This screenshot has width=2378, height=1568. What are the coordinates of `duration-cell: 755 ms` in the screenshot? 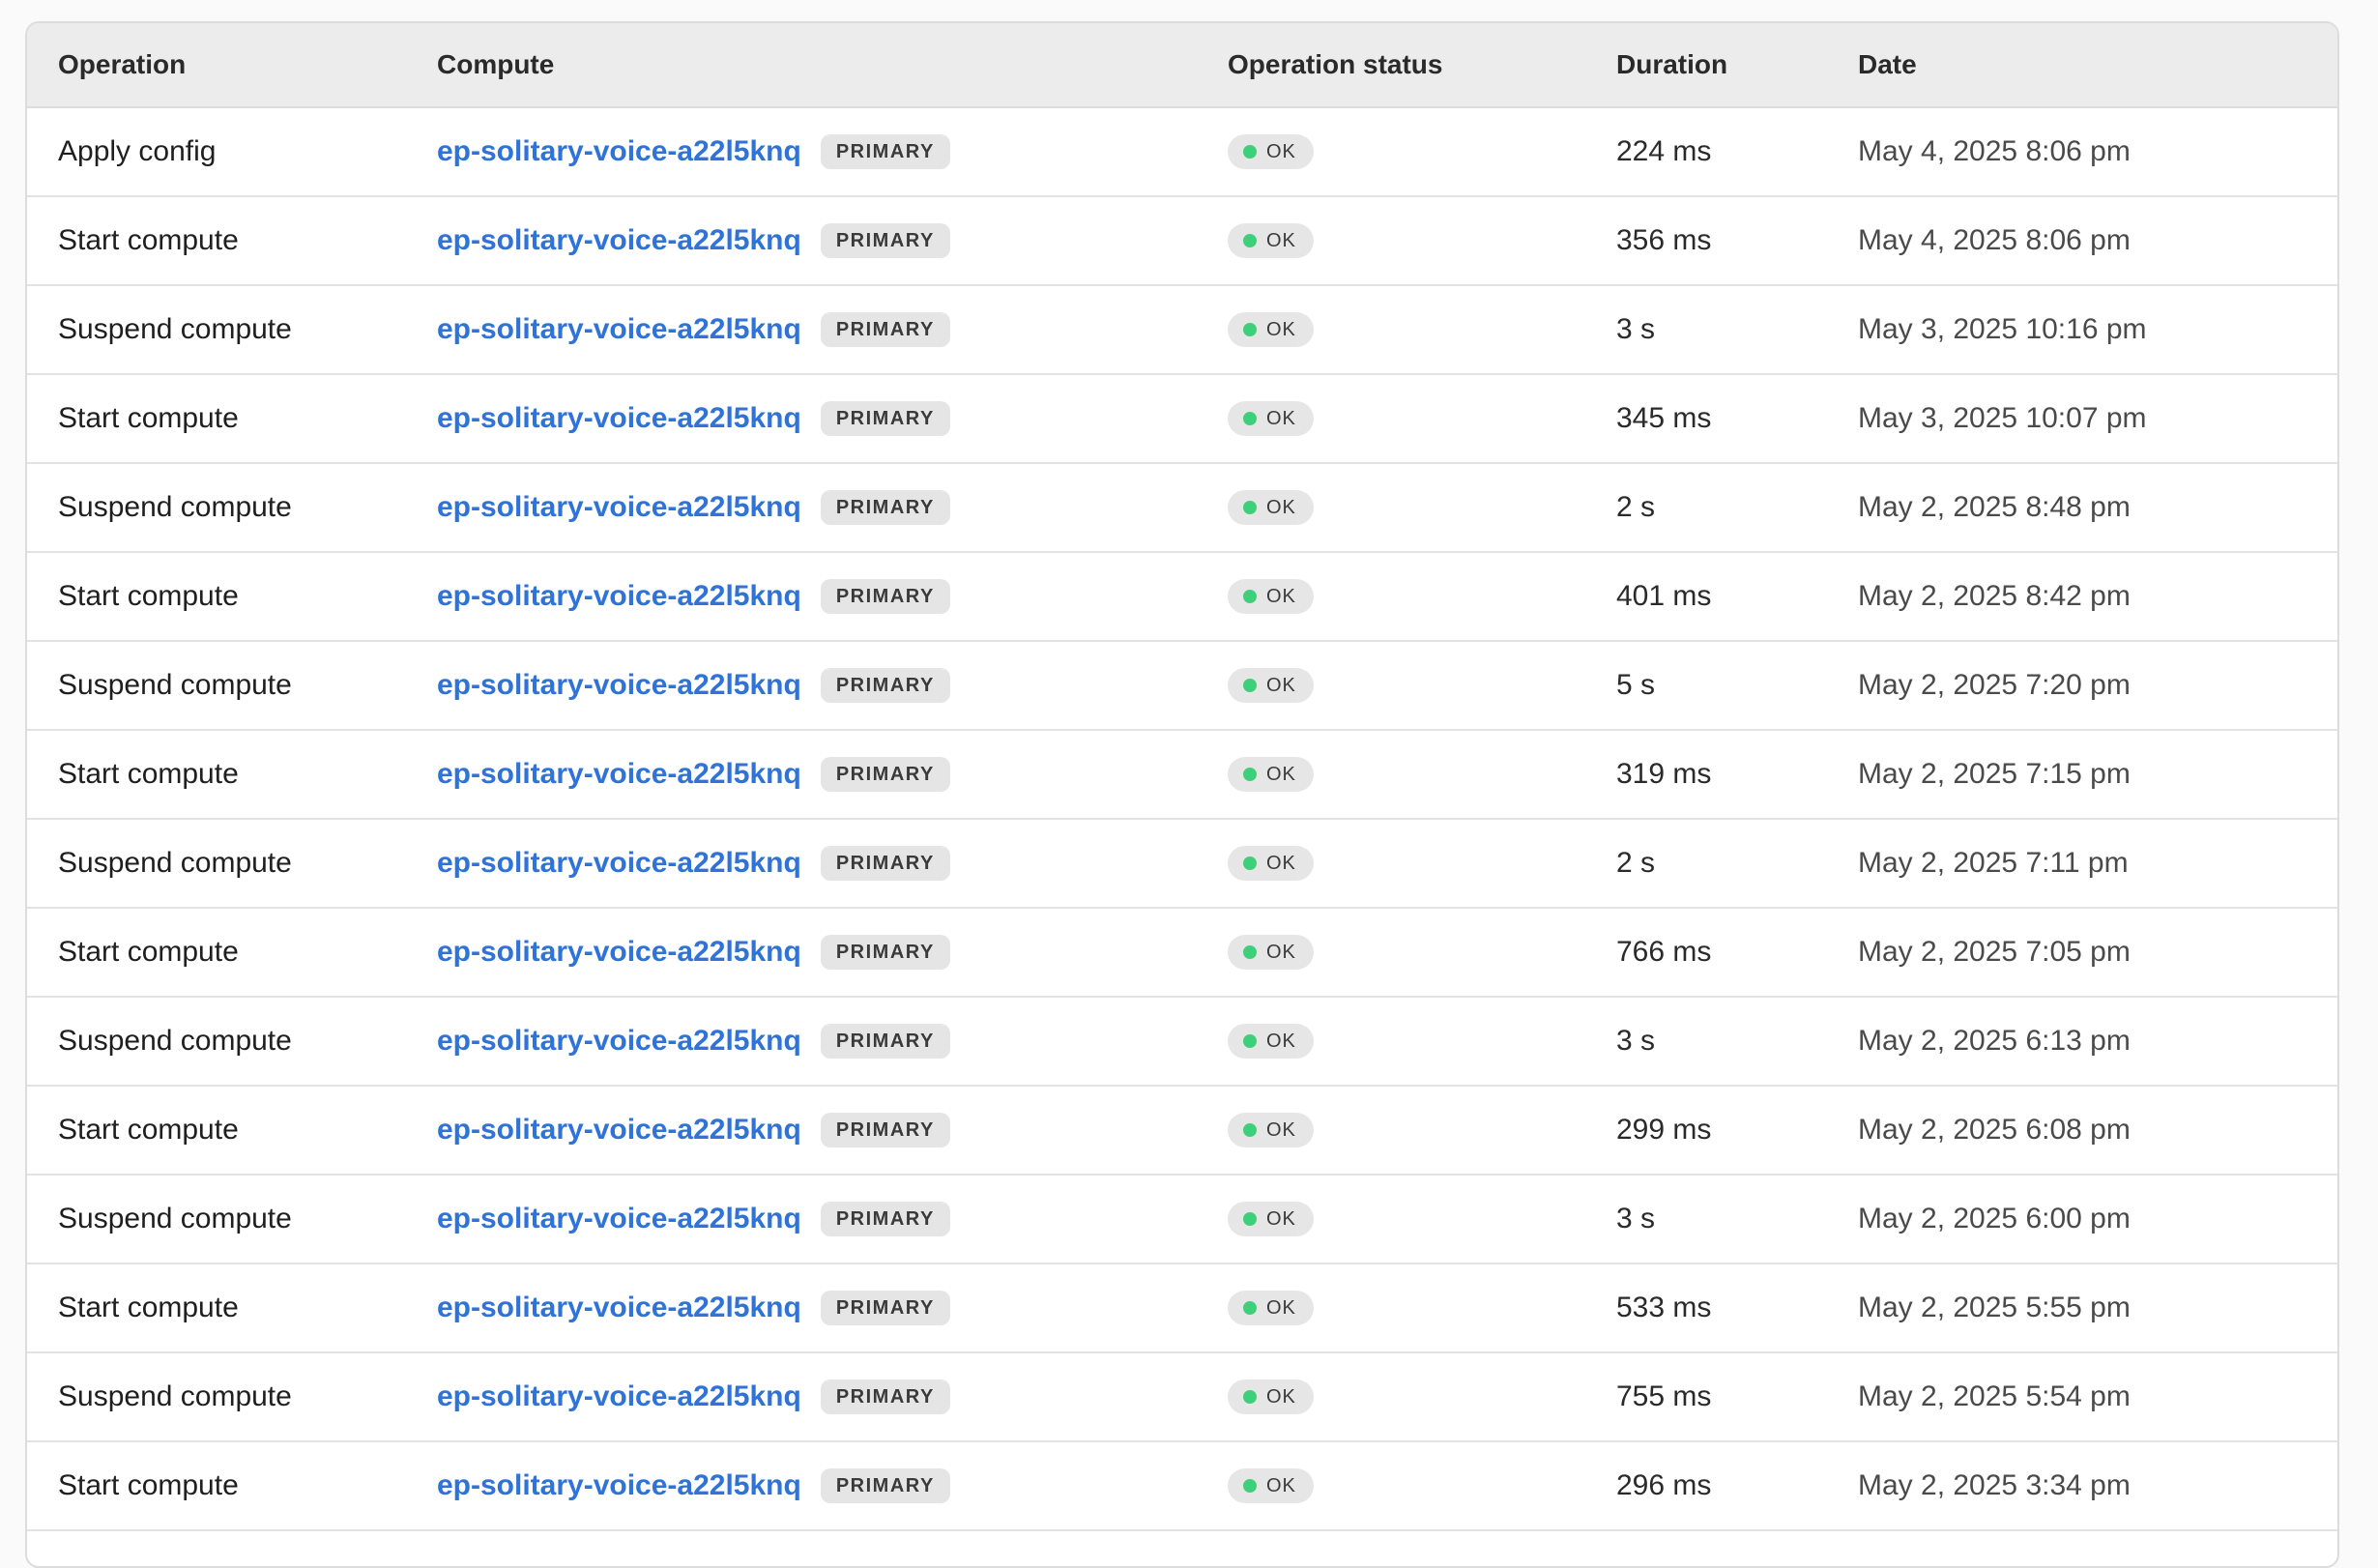 It's located at (1737, 1396).